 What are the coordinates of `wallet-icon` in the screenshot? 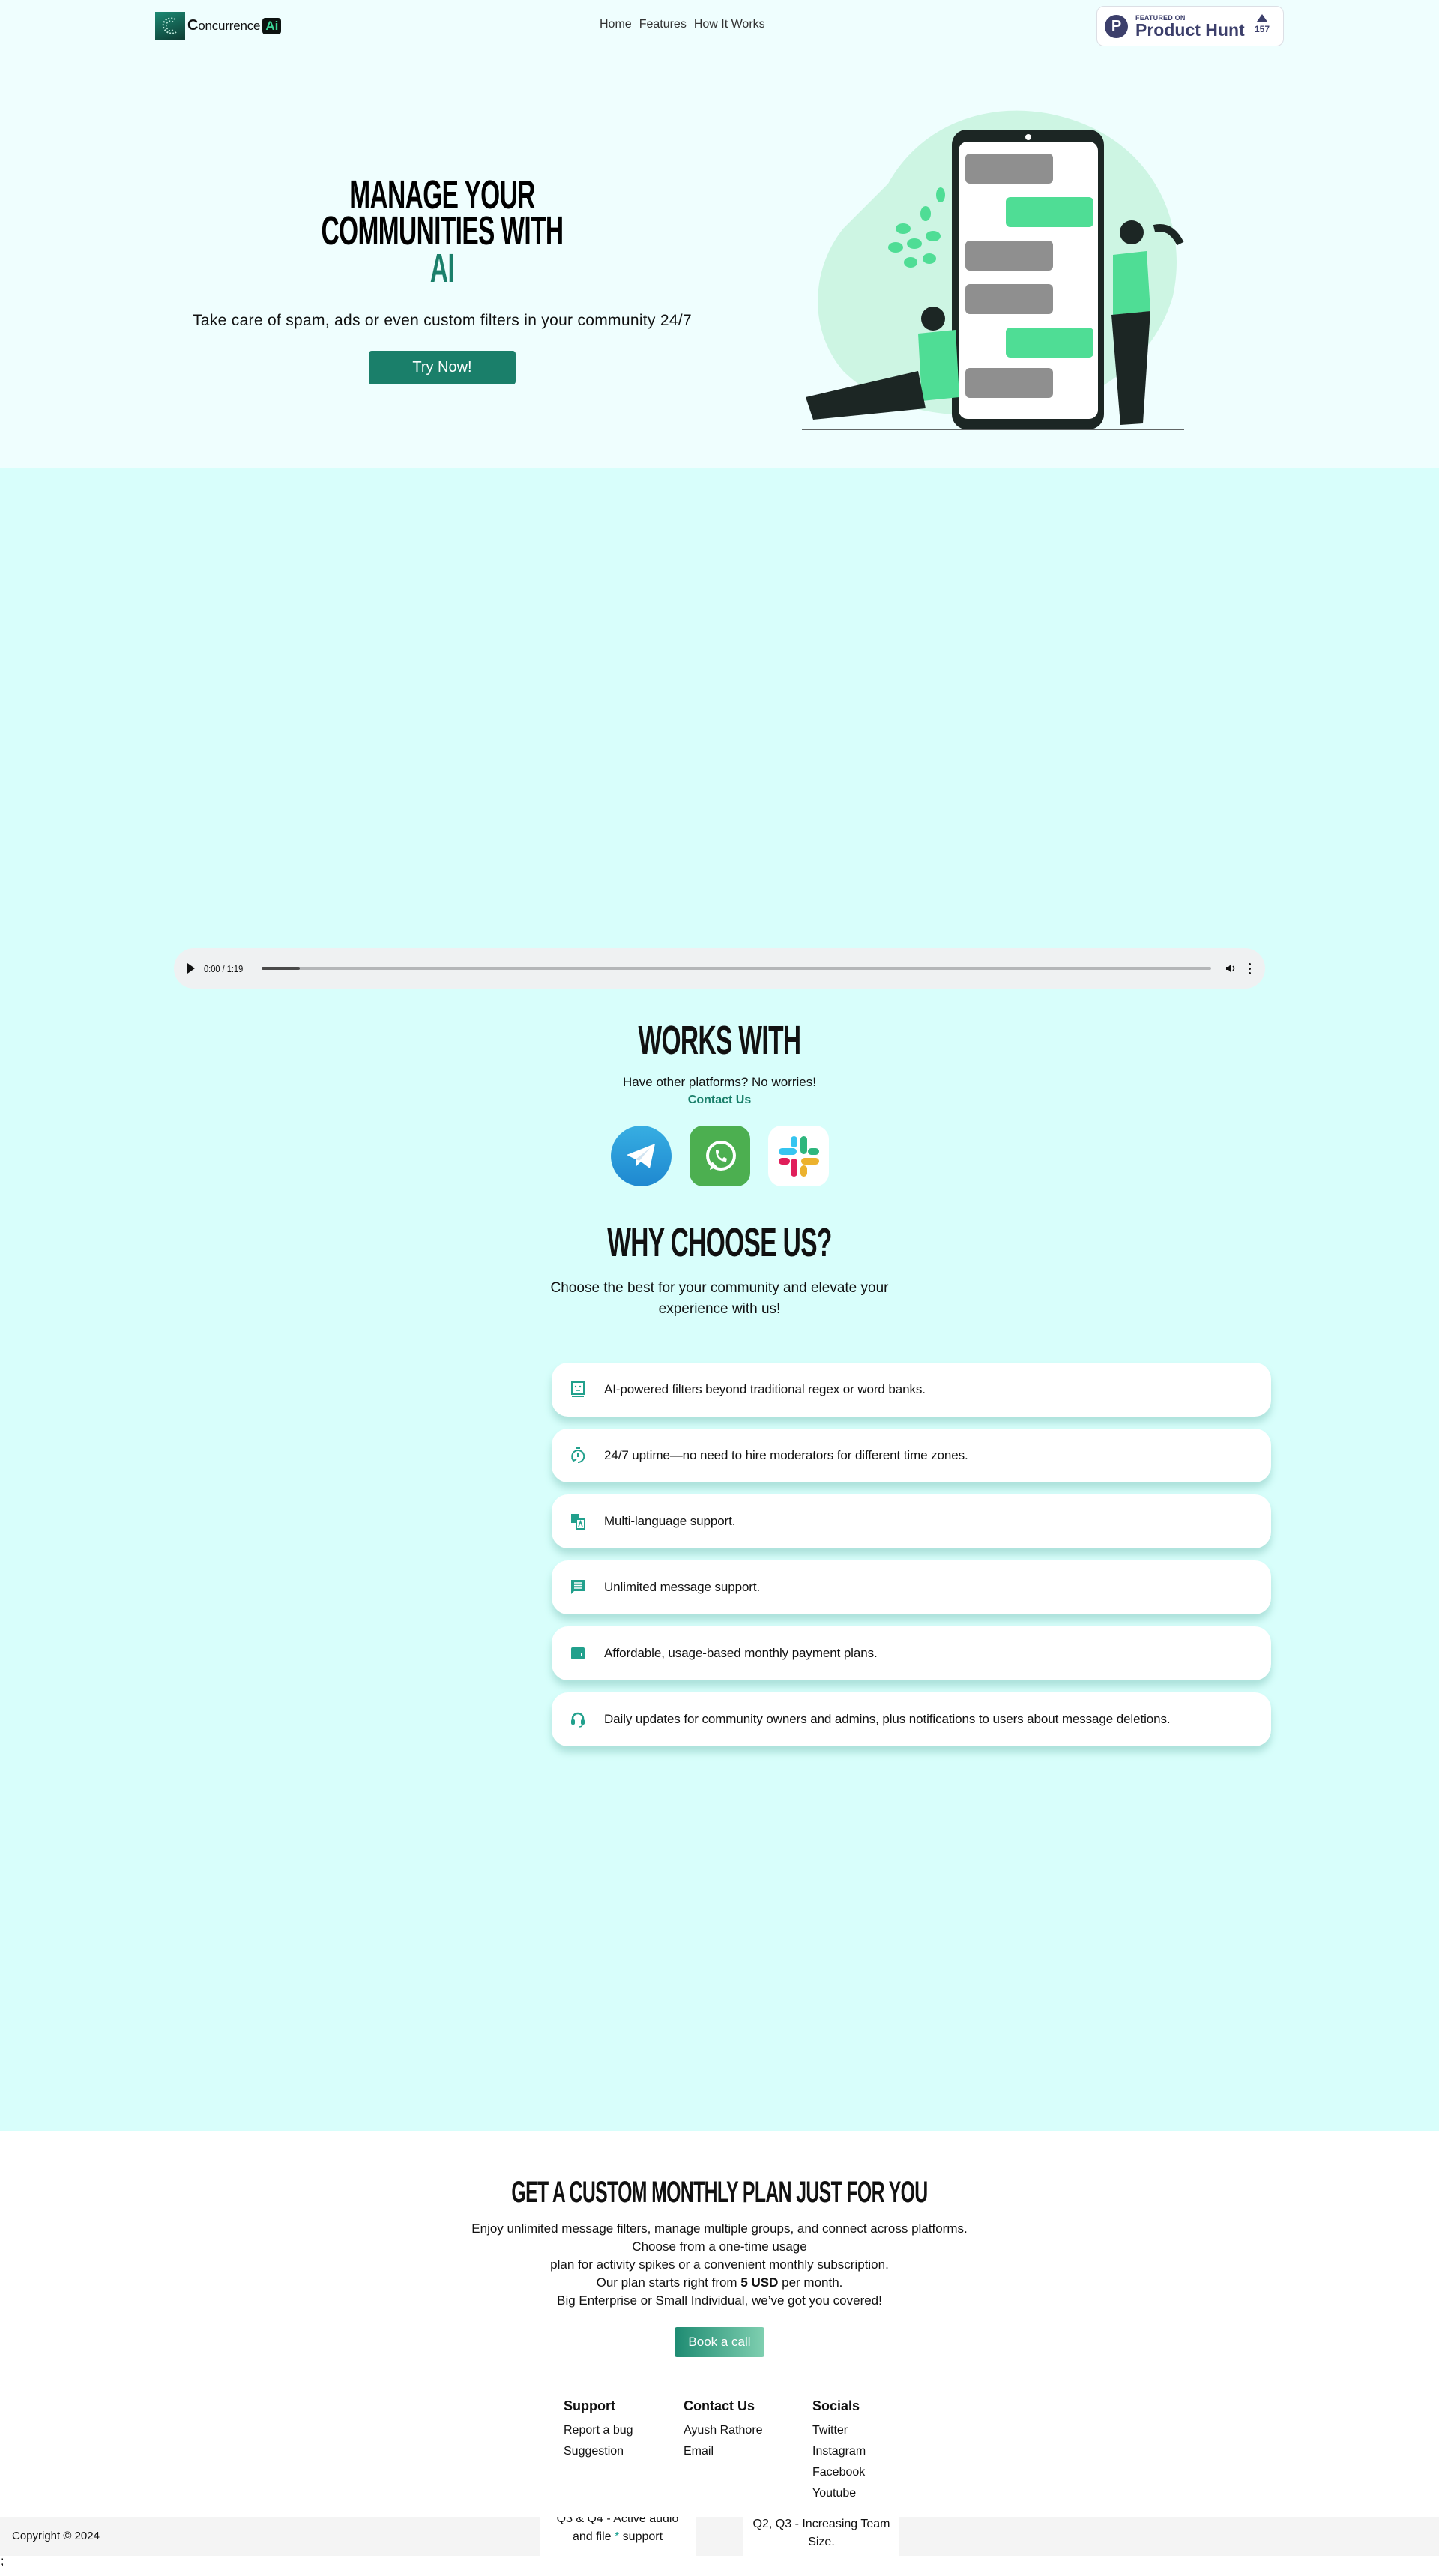 It's located at (578, 1653).